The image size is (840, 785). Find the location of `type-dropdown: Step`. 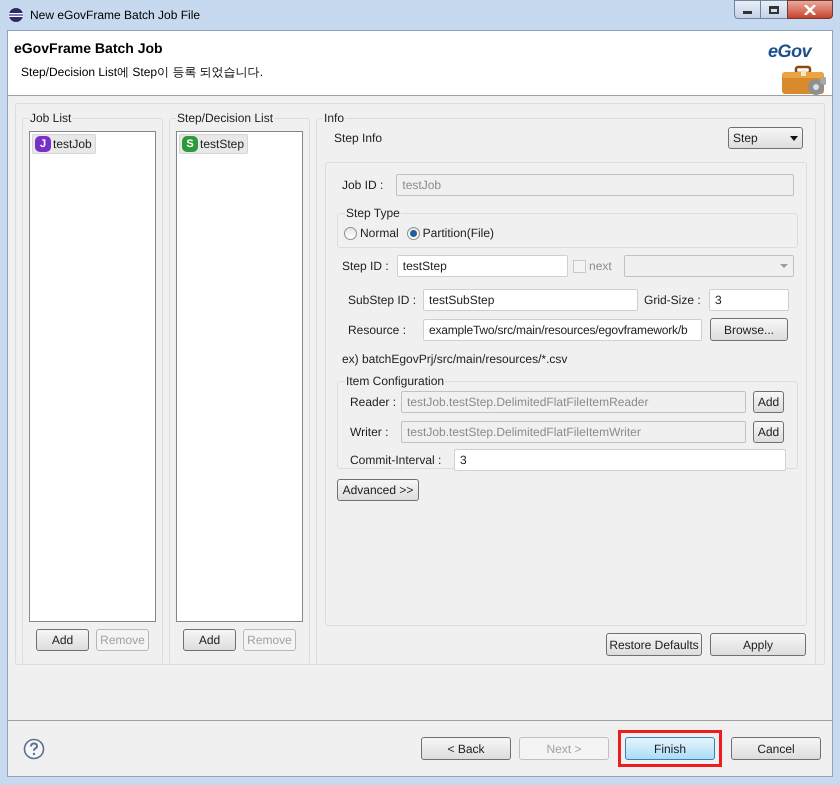

type-dropdown: Step is located at coordinates (765, 138).